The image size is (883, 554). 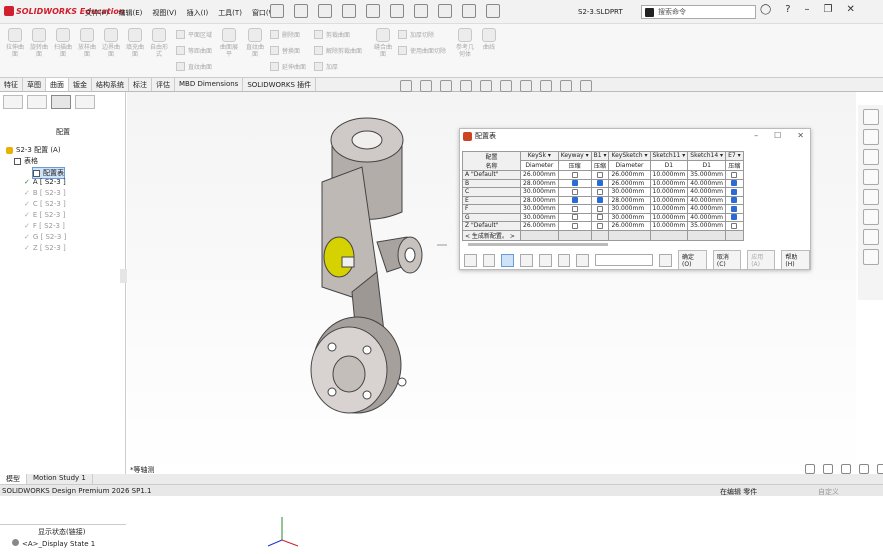 I want to click on restore-icon: ❐, so click(x=828, y=9).